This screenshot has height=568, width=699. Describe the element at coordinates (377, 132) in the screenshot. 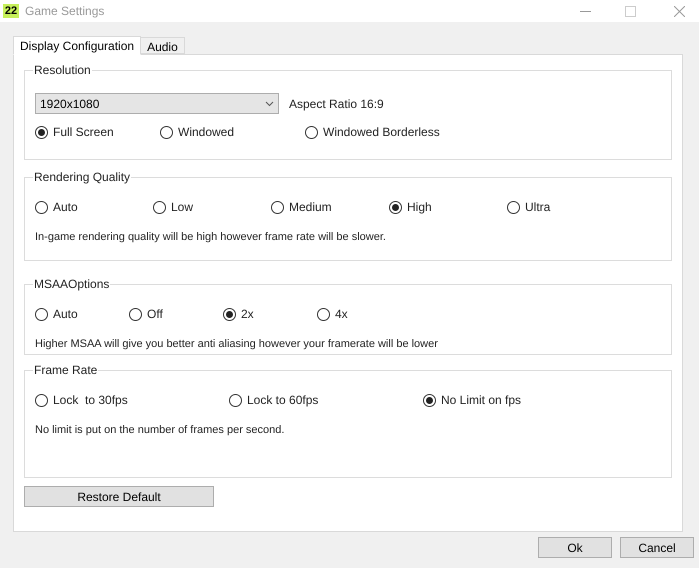

I see `radio-option: Windowed Borderless` at that location.